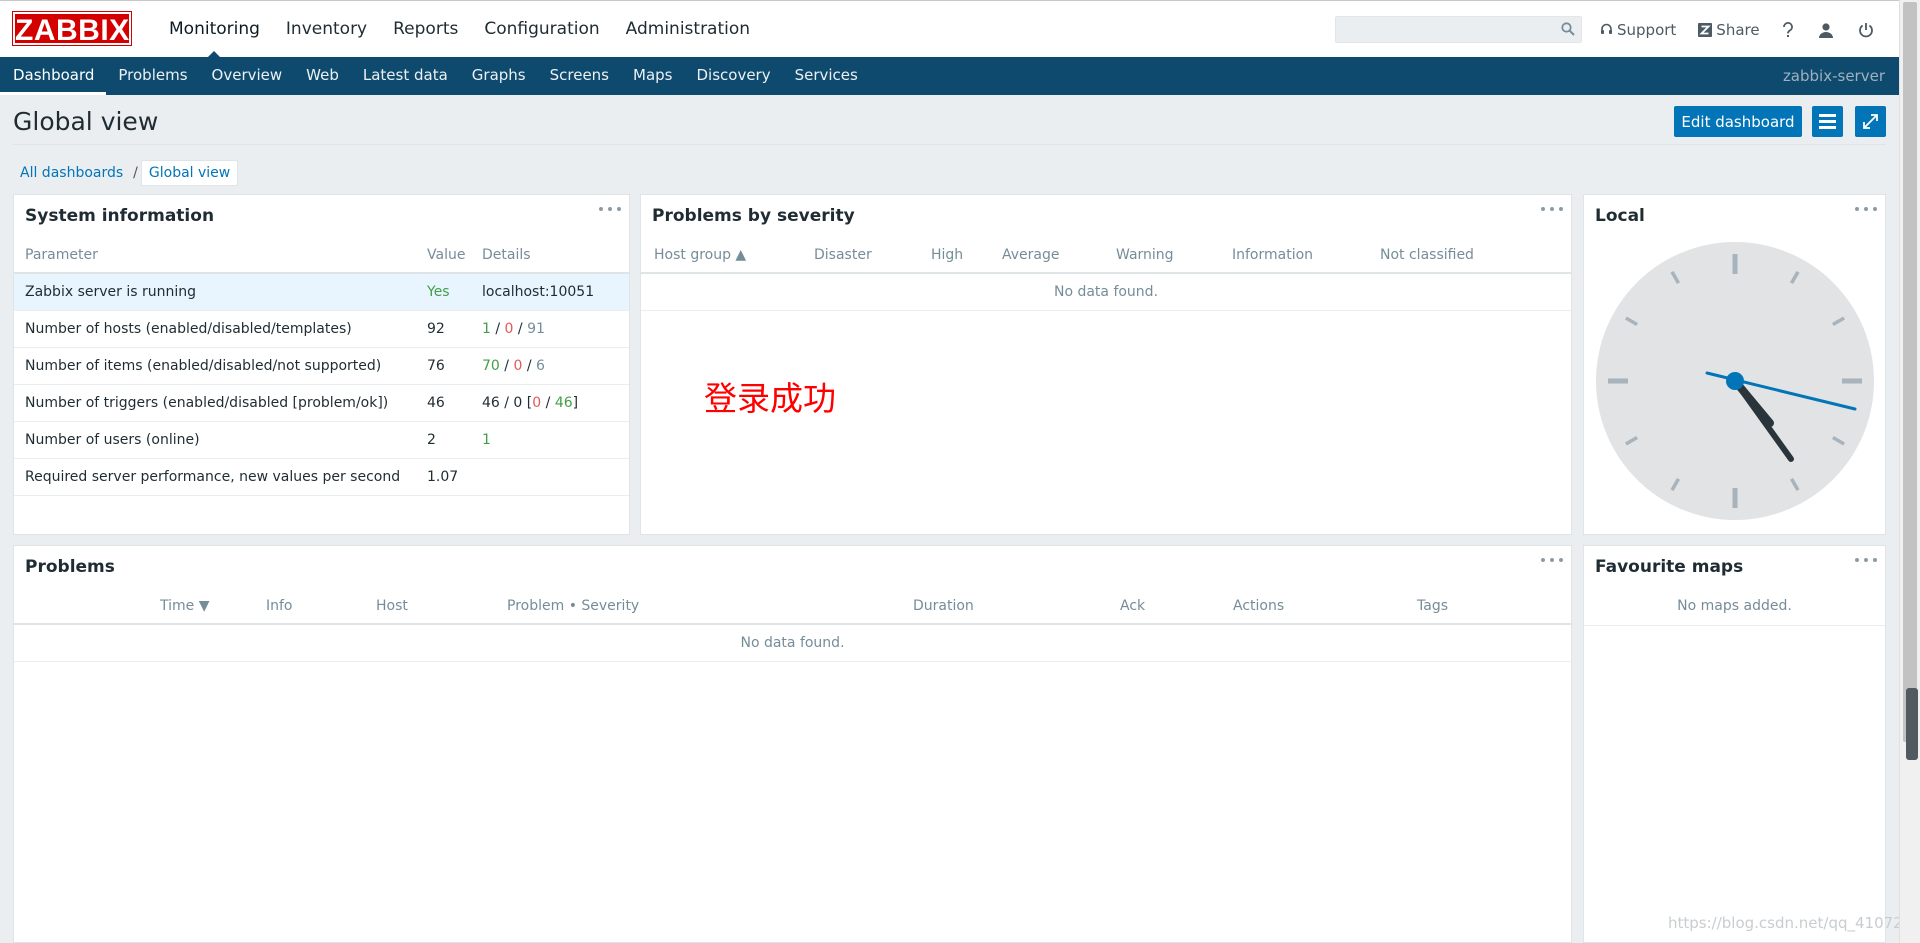  What do you see at coordinates (1174, 255) in the screenshot?
I see `column-header: Warning` at bounding box center [1174, 255].